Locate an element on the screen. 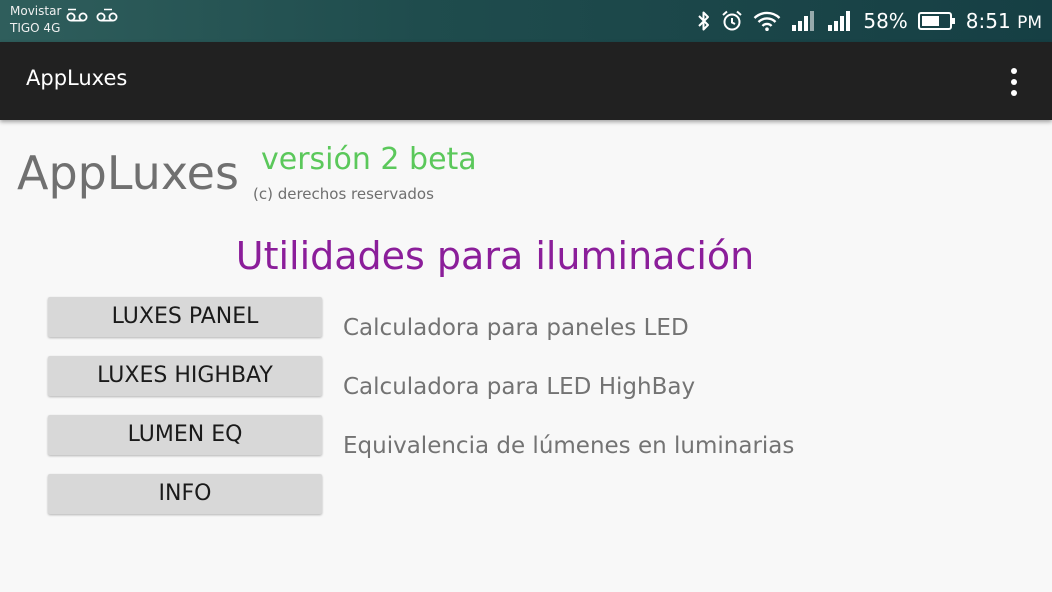  clock-ampm: PM is located at coordinates (1029, 23).